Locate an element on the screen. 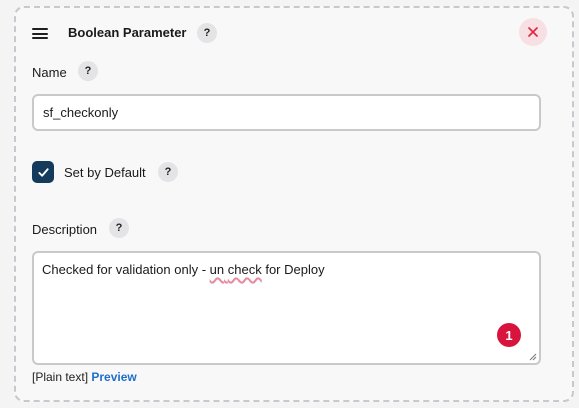 This screenshot has width=579, height=408. format-footer: [Plain text] Preview is located at coordinates (84, 377).